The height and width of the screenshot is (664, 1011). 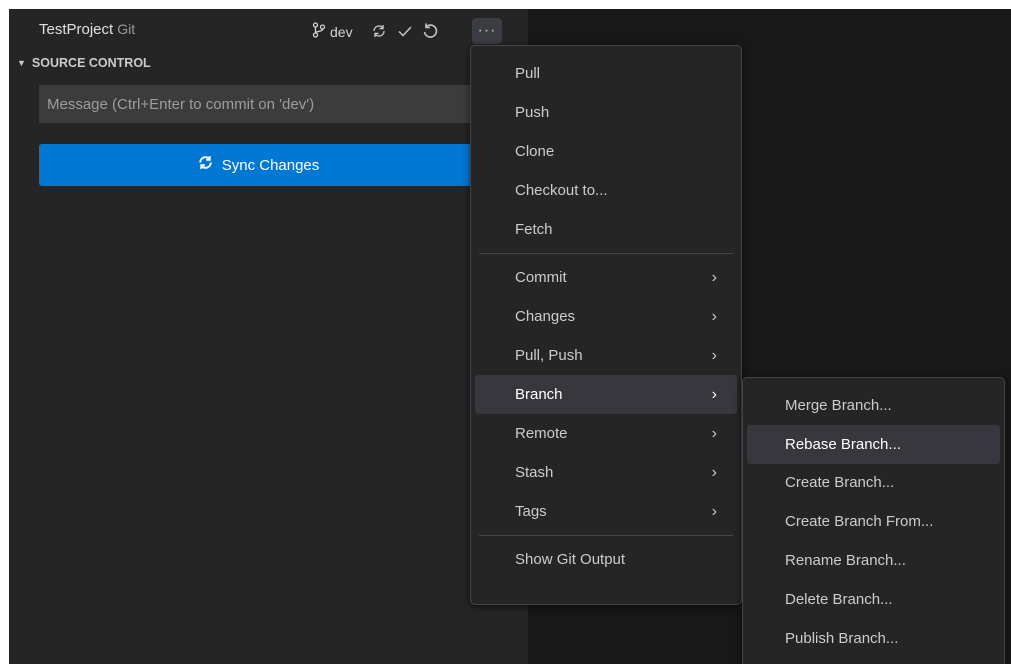 I want to click on repo-title: TestProject Git, so click(x=87, y=29).